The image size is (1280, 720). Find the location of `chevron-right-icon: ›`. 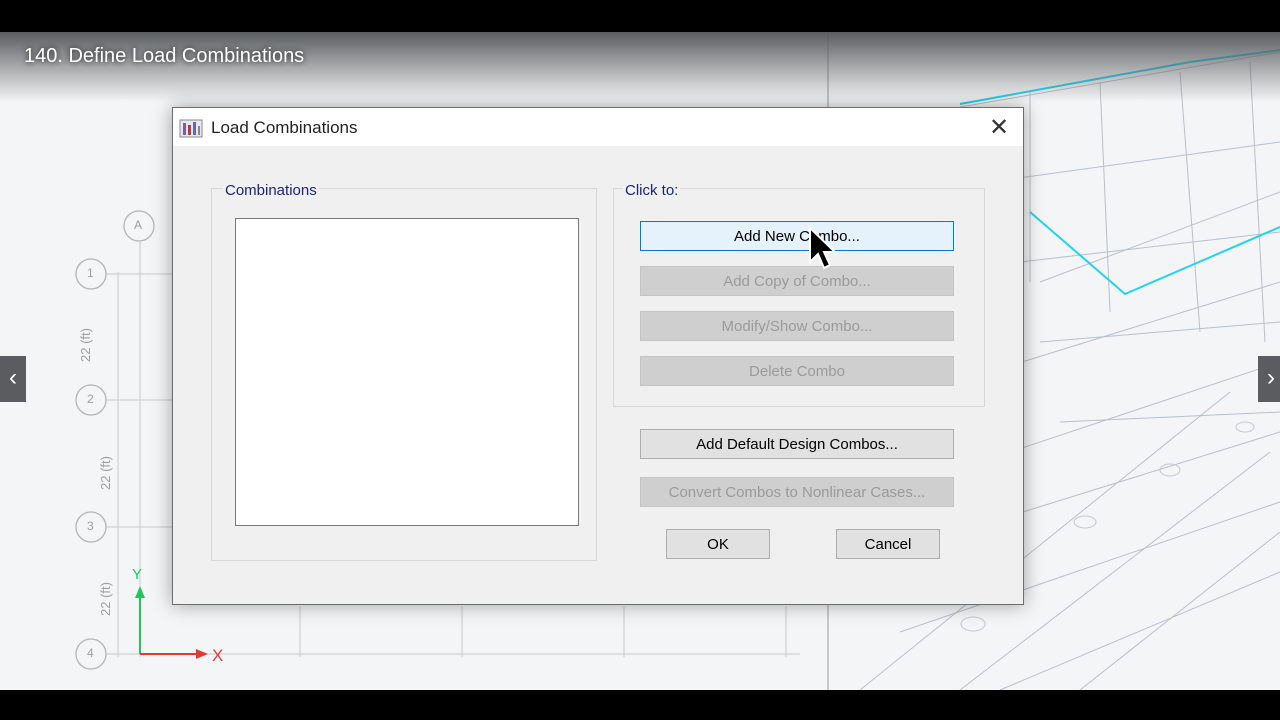

chevron-right-icon: › is located at coordinates (1271, 377).